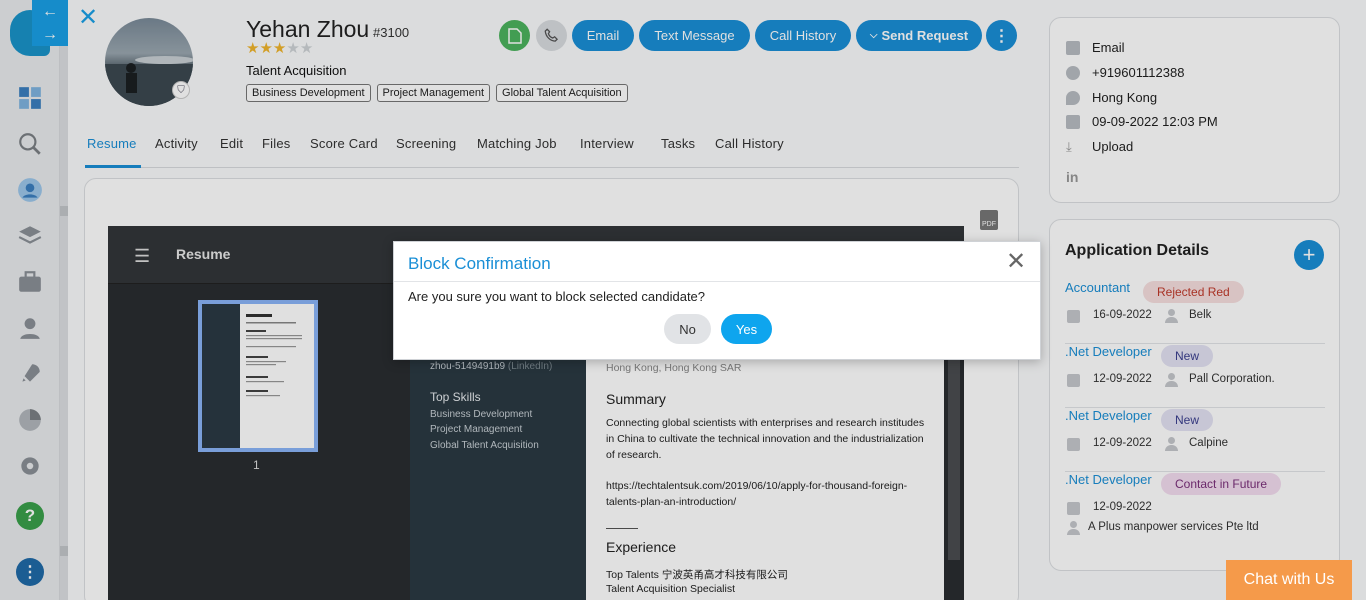 This screenshot has height=600, width=1366. What do you see at coordinates (746, 329) in the screenshot?
I see `yes-button: Yes` at bounding box center [746, 329].